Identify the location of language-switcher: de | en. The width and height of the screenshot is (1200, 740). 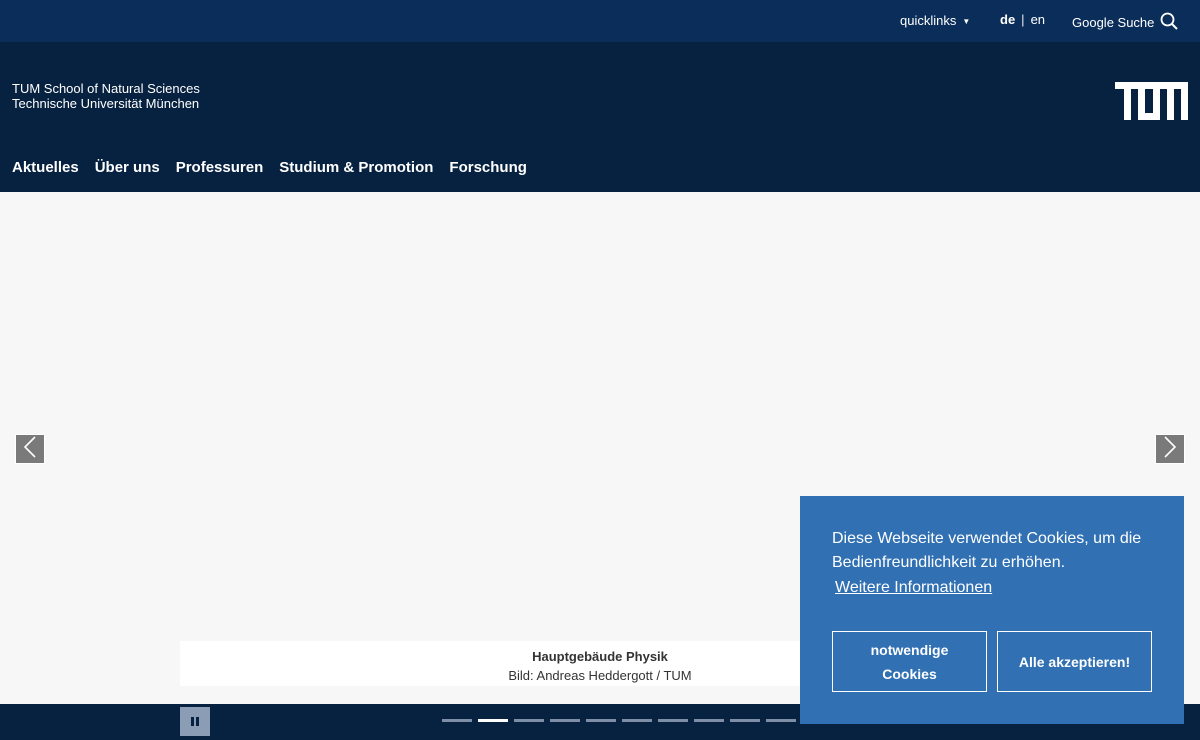
(1022, 19).